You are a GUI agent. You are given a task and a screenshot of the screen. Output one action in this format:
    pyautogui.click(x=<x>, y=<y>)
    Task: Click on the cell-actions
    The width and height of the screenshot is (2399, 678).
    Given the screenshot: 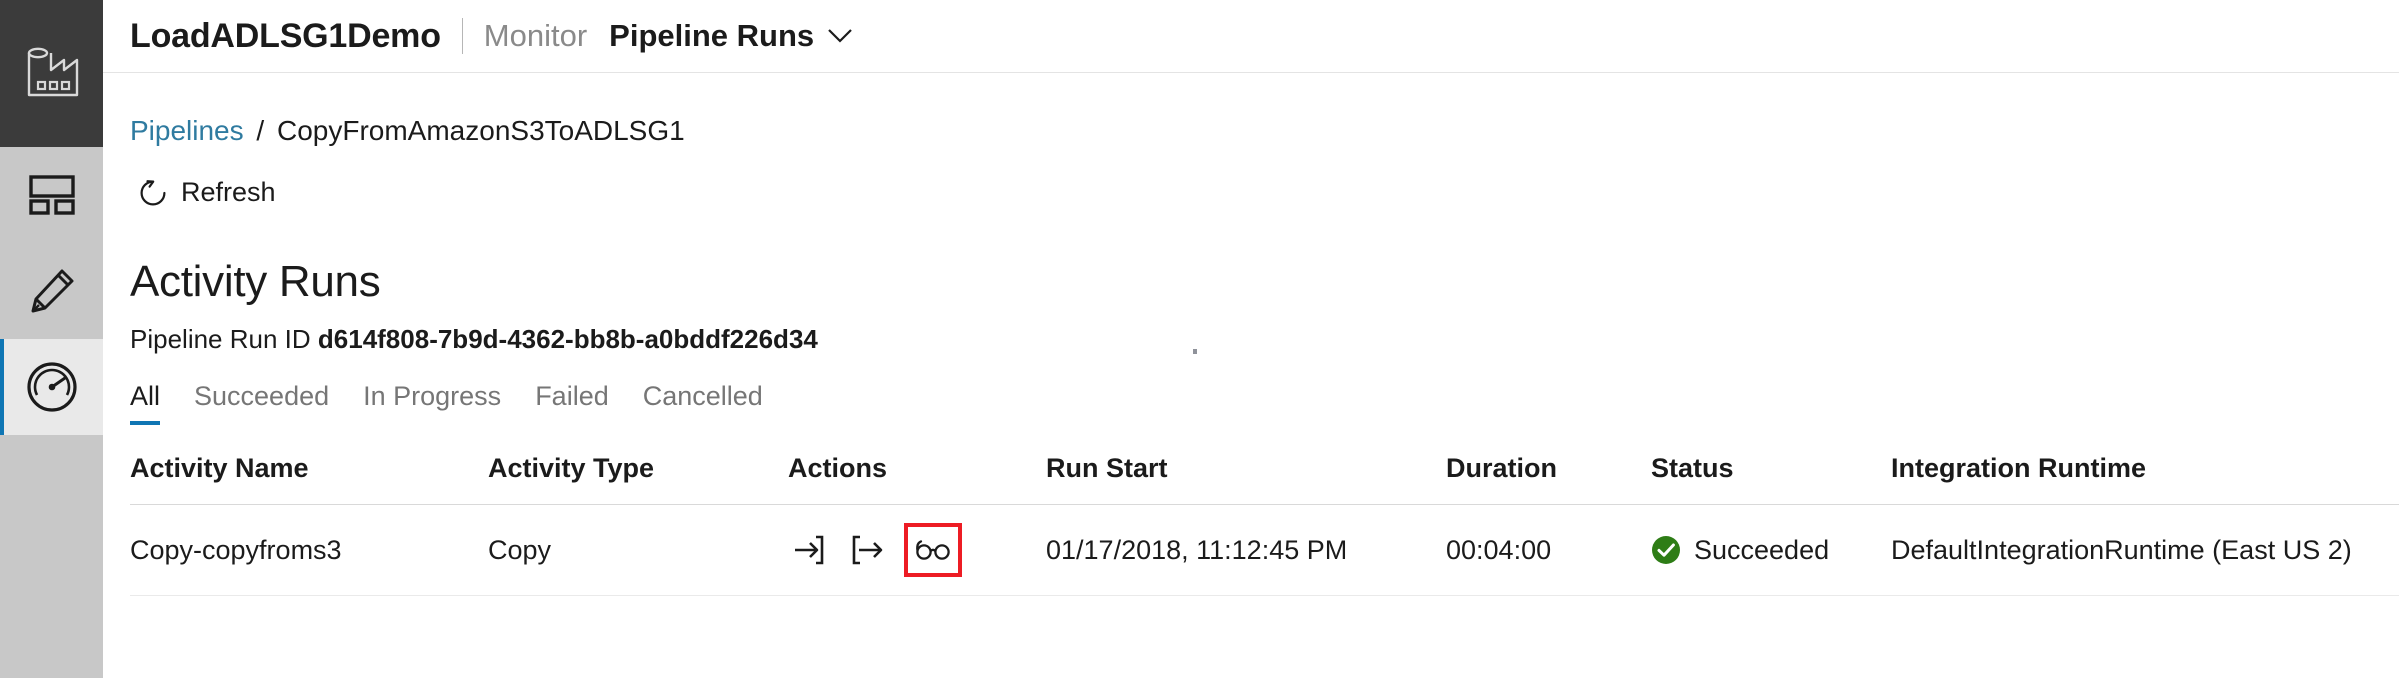 What is the action you would take?
    pyautogui.click(x=917, y=550)
    